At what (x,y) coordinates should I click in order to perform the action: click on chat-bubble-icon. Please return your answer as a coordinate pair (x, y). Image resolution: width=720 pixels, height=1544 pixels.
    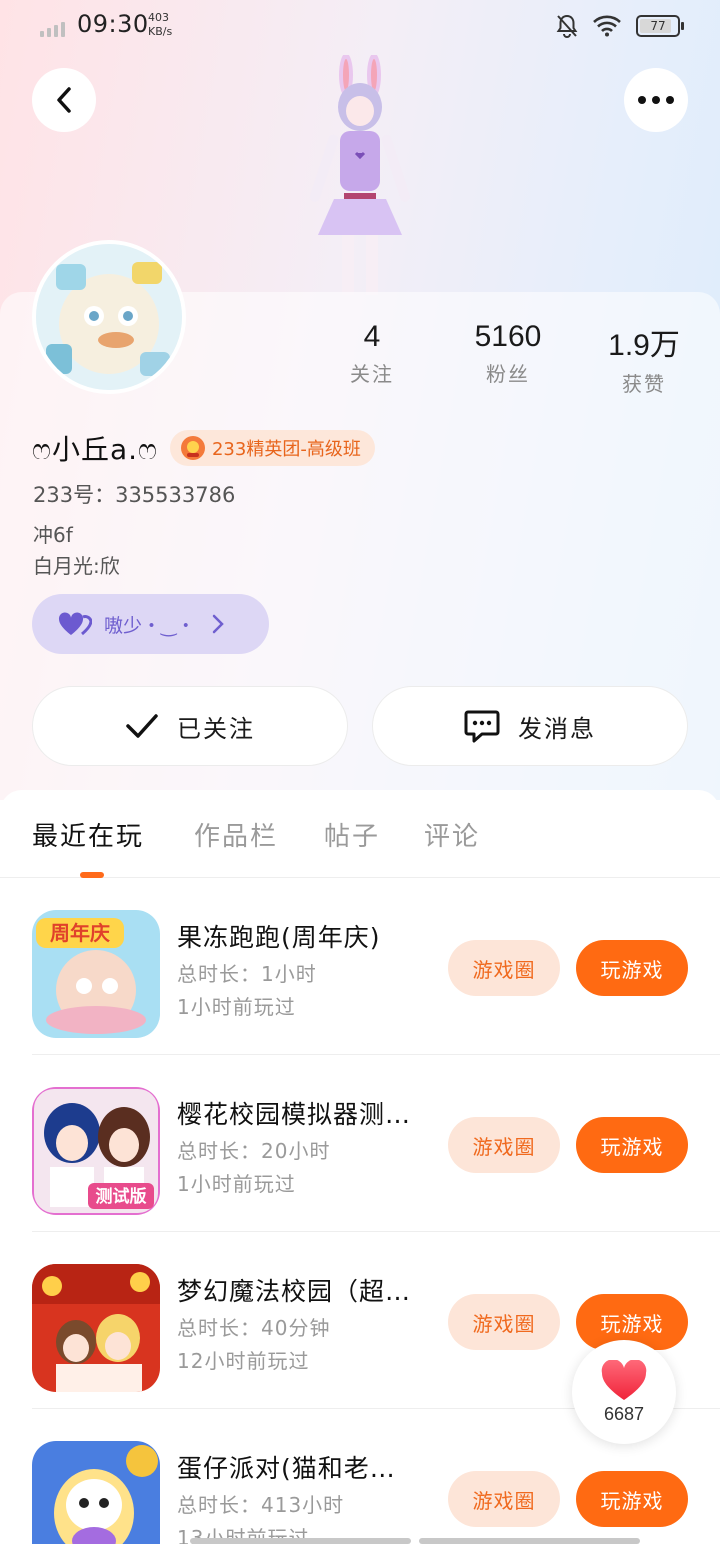
    Looking at the image, I should click on (482, 726).